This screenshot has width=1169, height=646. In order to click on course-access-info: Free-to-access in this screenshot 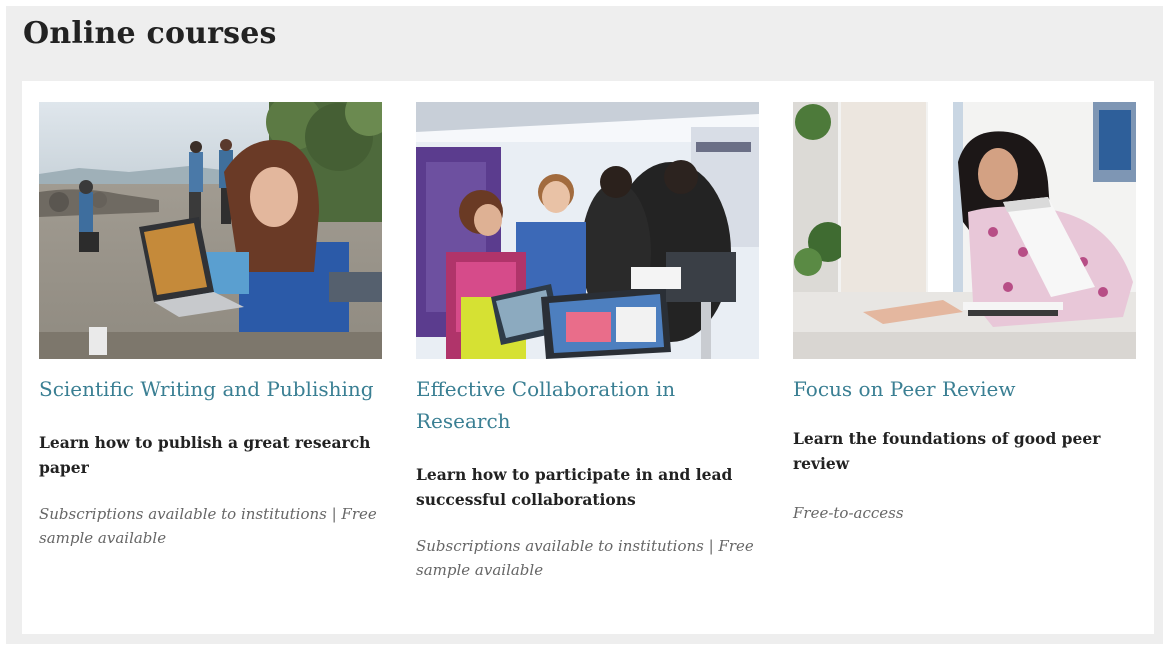, I will do `click(848, 513)`.